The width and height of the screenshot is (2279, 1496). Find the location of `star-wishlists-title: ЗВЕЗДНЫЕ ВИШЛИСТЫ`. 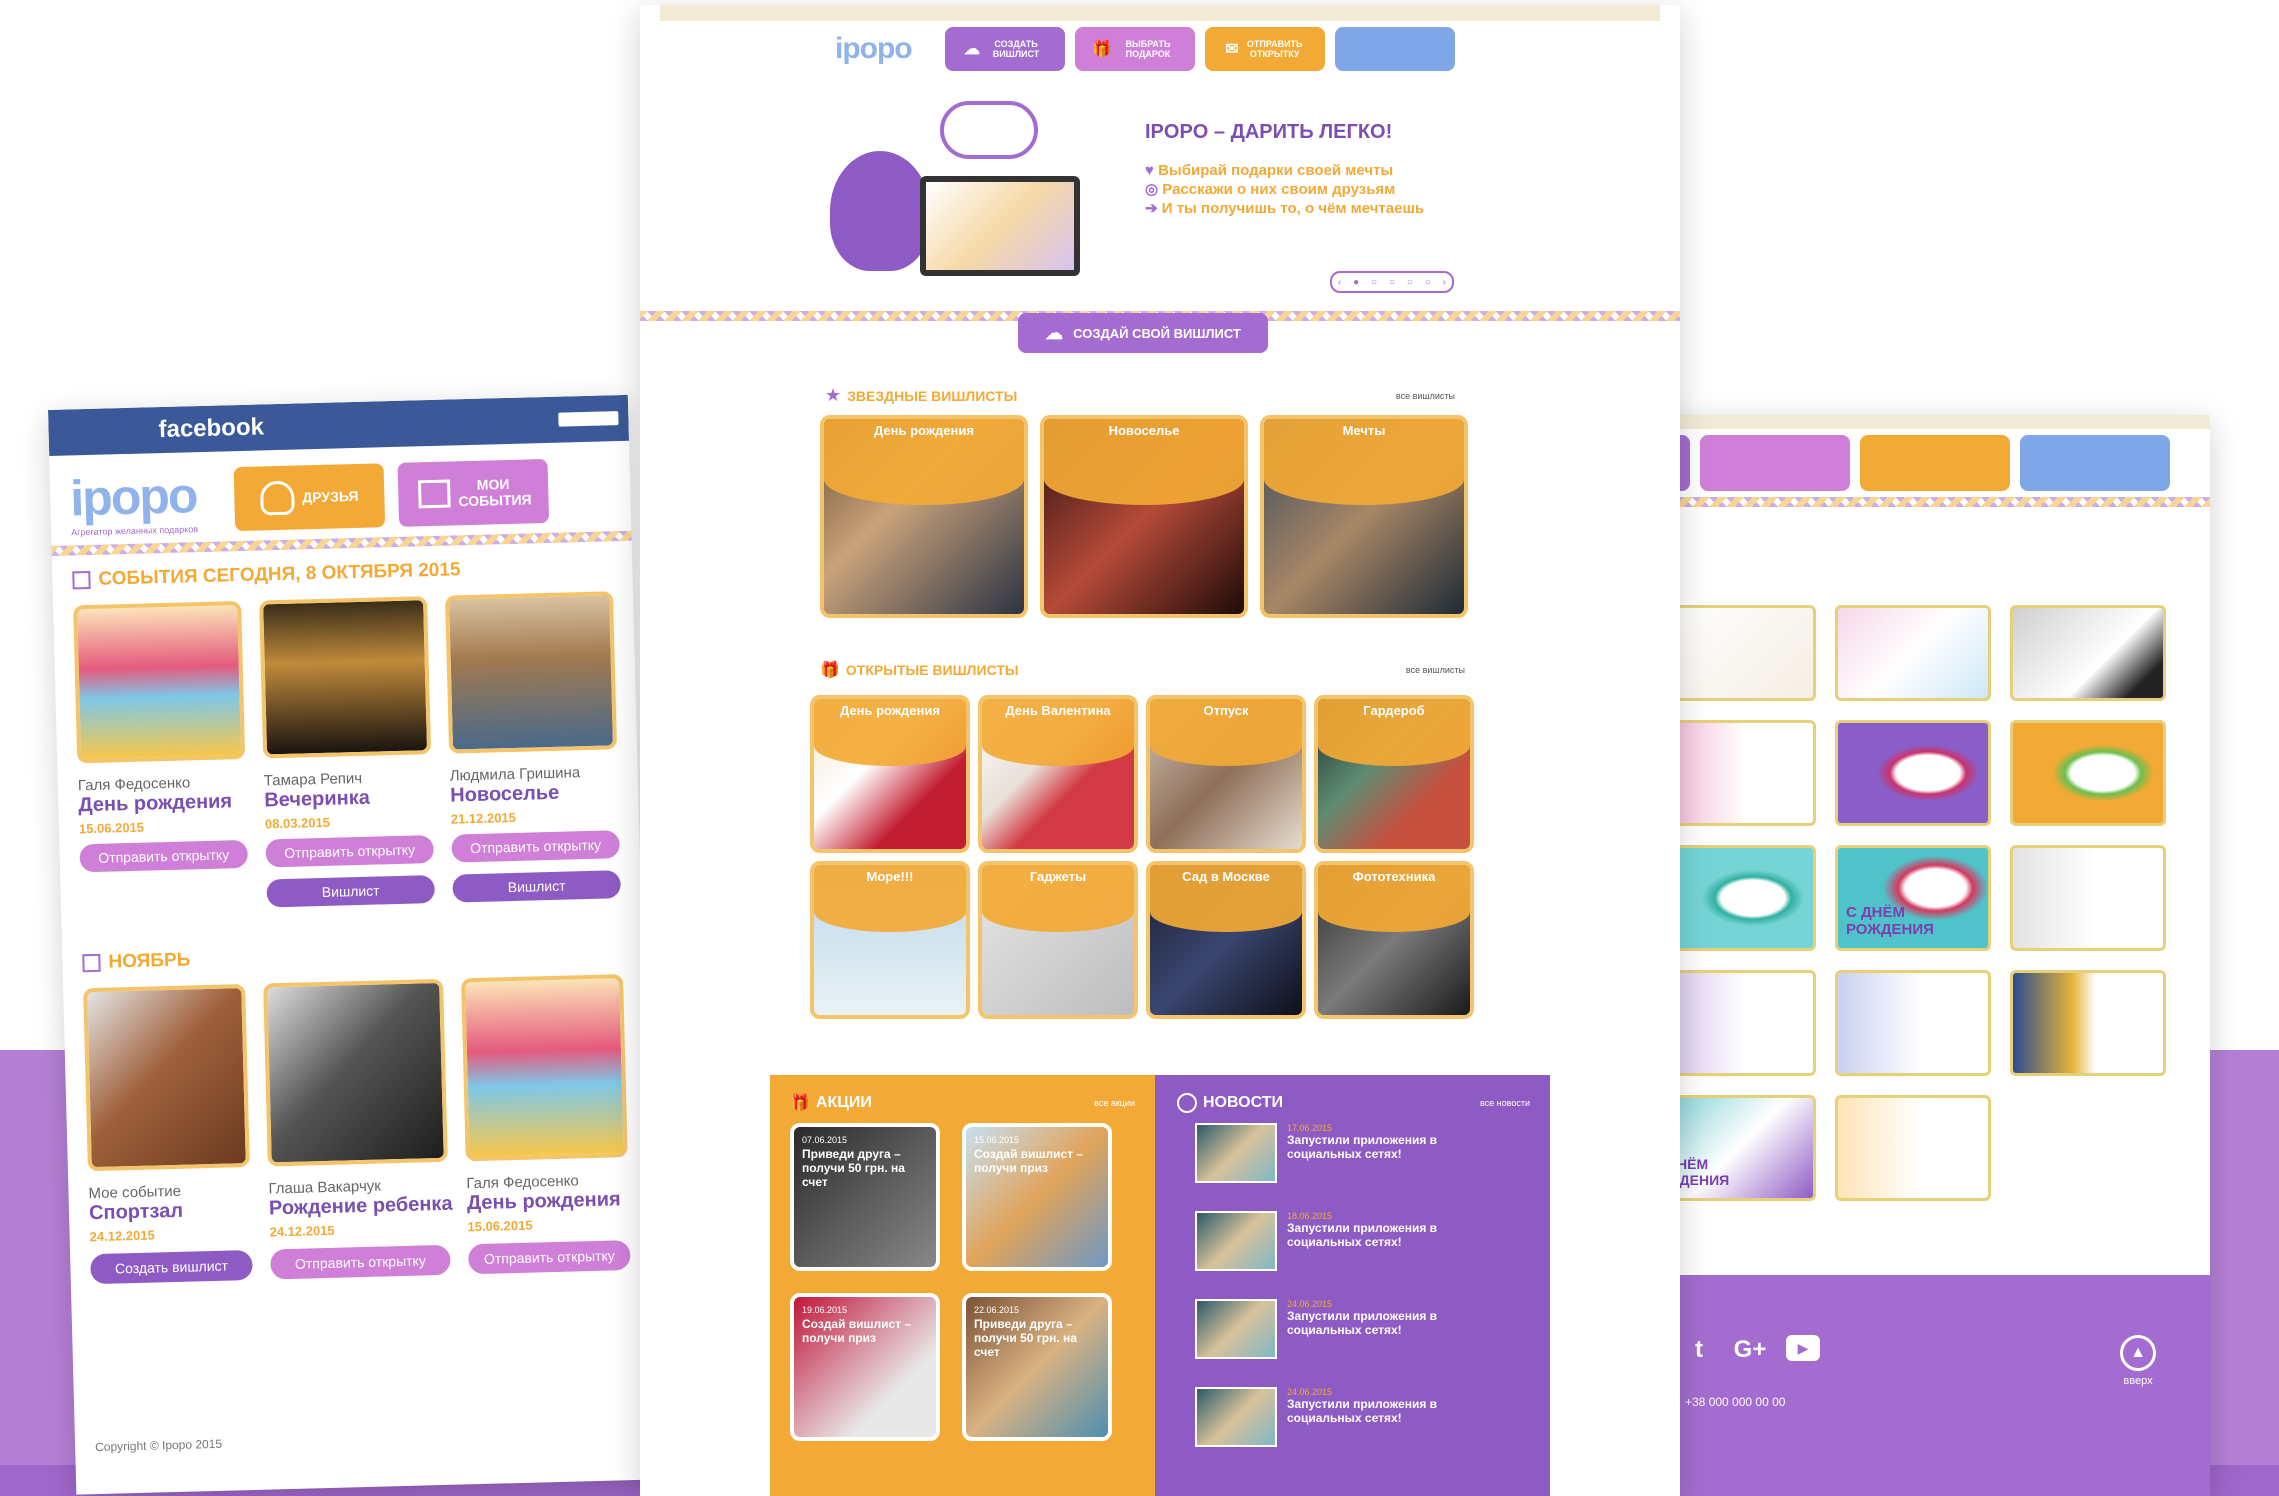

star-wishlists-title: ЗВЕЗДНЫЕ ВИШЛИСТЫ is located at coordinates (932, 395).